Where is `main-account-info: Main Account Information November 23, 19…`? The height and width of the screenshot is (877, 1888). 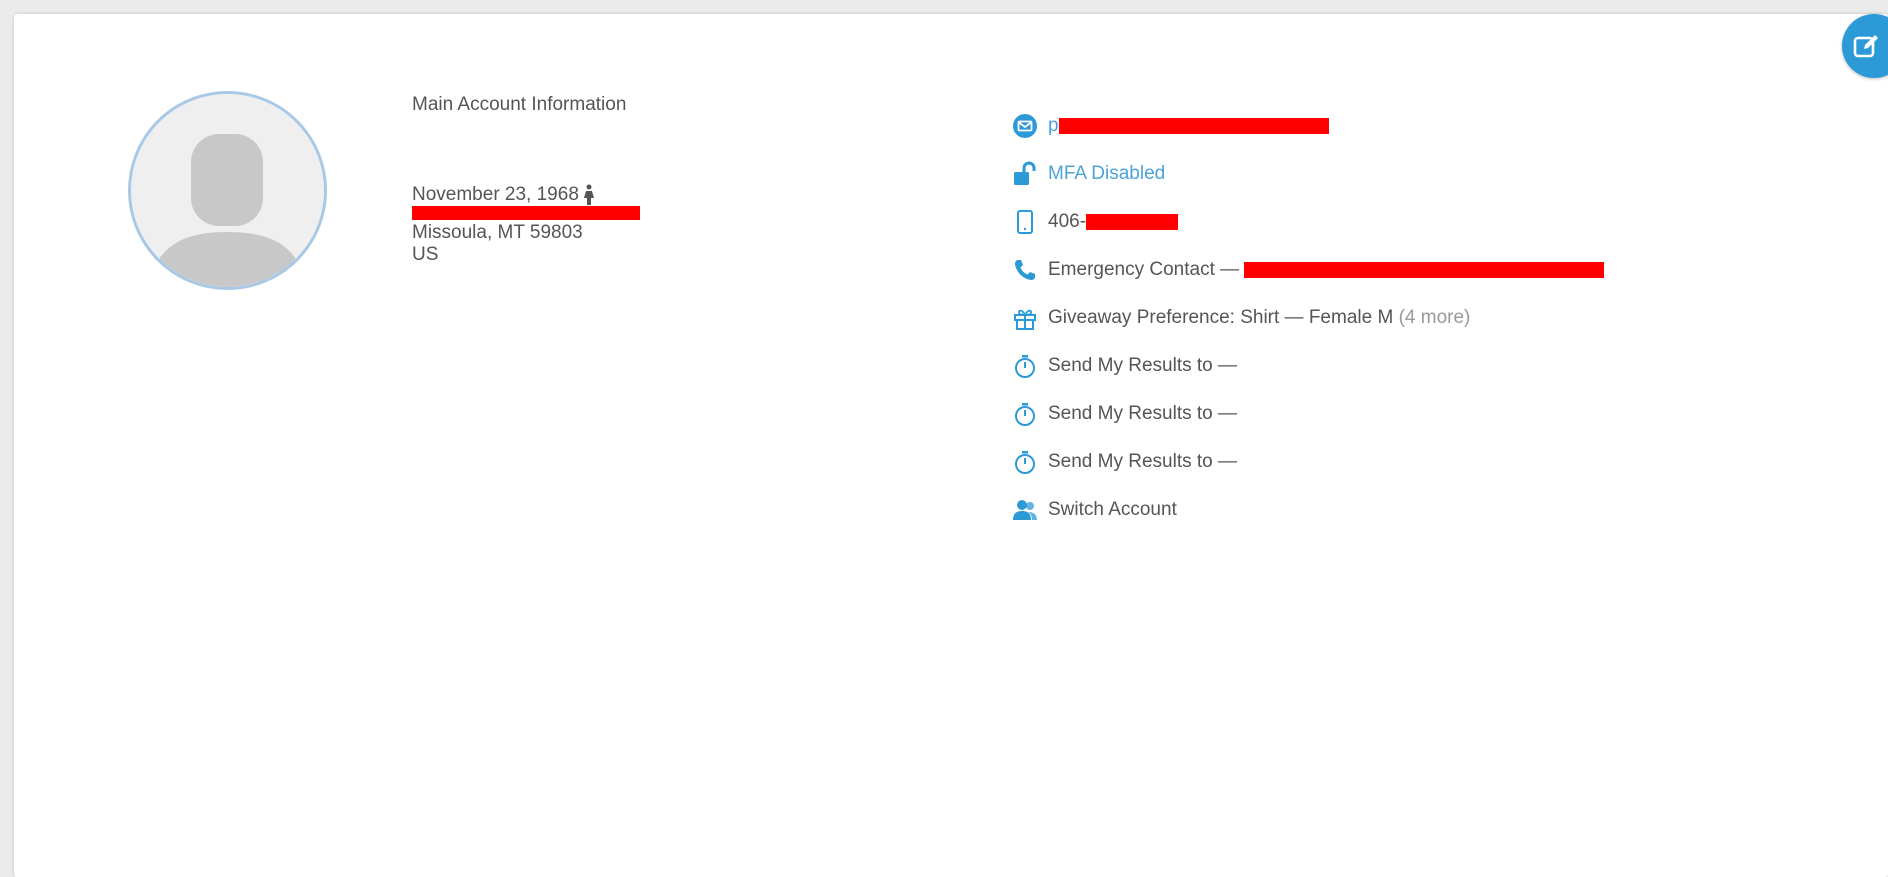
main-account-info: Main Account Information November 23, 19… is located at coordinates (526, 180).